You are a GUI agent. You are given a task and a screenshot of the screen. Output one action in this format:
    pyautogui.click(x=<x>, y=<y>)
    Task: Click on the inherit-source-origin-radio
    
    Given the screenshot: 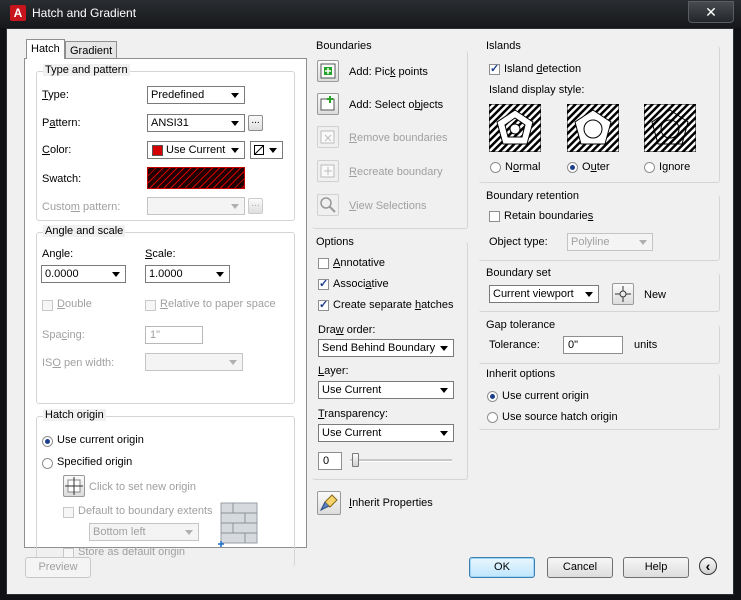 What is the action you would take?
    pyautogui.click(x=492, y=417)
    